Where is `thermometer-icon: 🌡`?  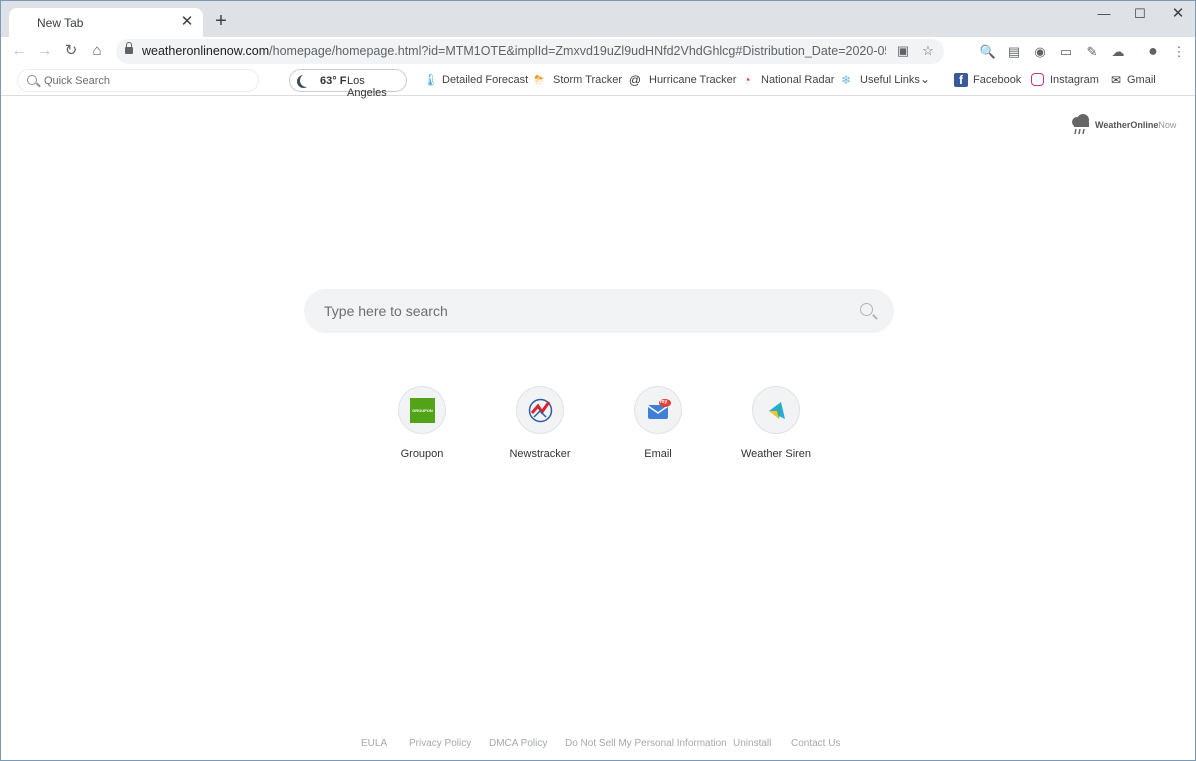 thermometer-icon: 🌡 is located at coordinates (431, 80).